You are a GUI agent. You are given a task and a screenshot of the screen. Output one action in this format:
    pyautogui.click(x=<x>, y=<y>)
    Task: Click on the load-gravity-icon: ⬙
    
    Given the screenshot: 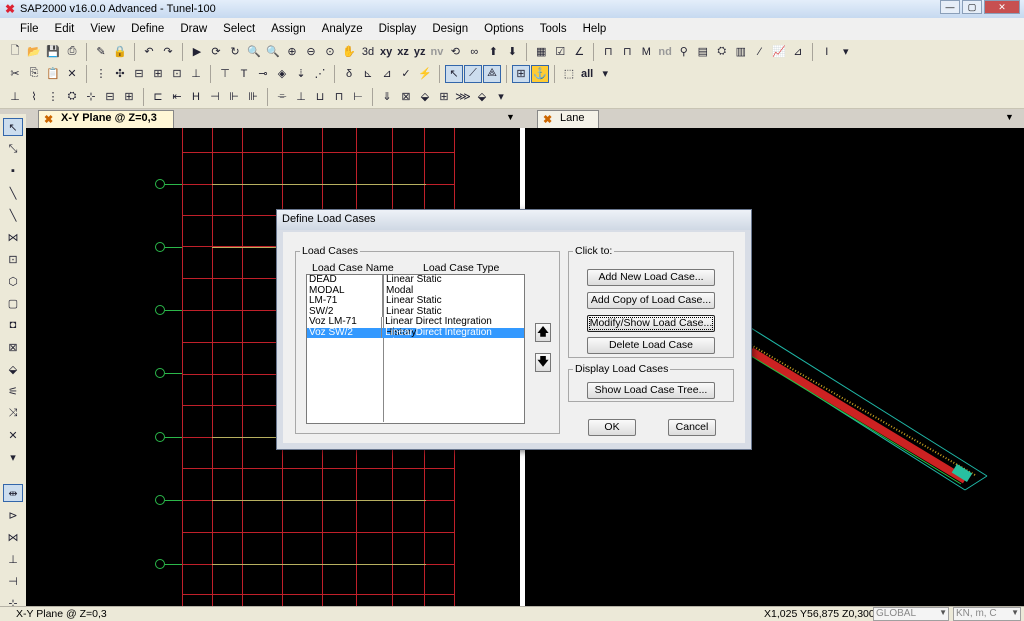 What is the action you would take?
    pyautogui.click(x=482, y=97)
    